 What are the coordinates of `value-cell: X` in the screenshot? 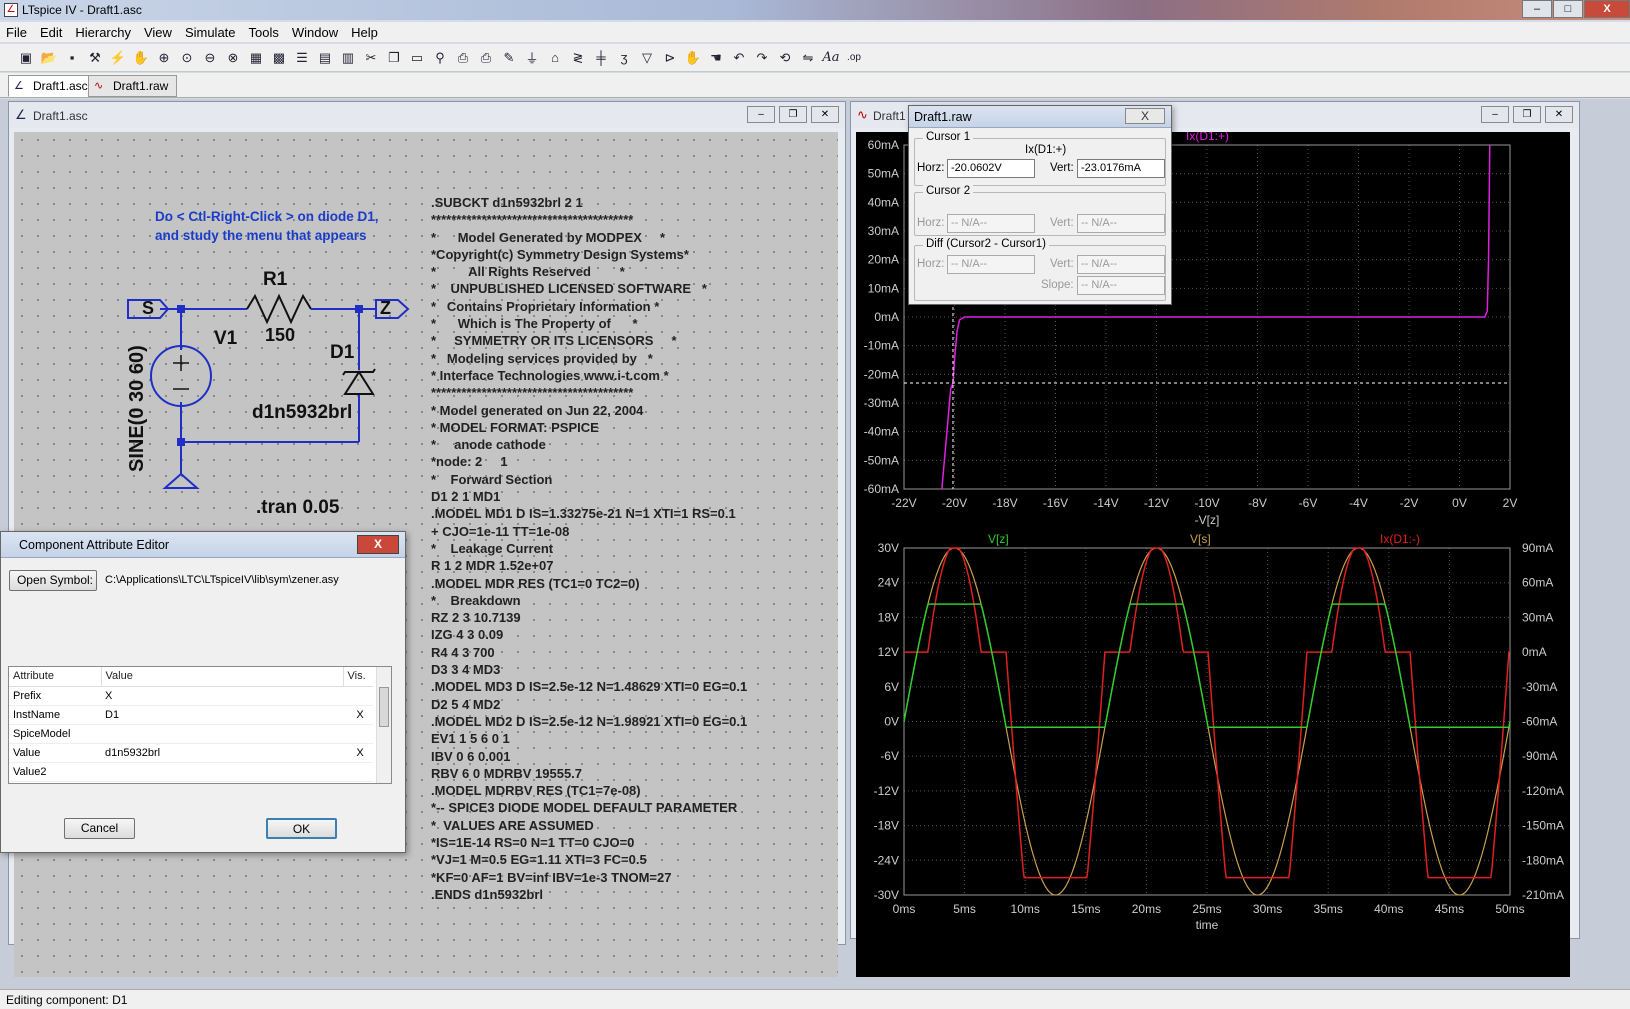 It's located at (222, 696).